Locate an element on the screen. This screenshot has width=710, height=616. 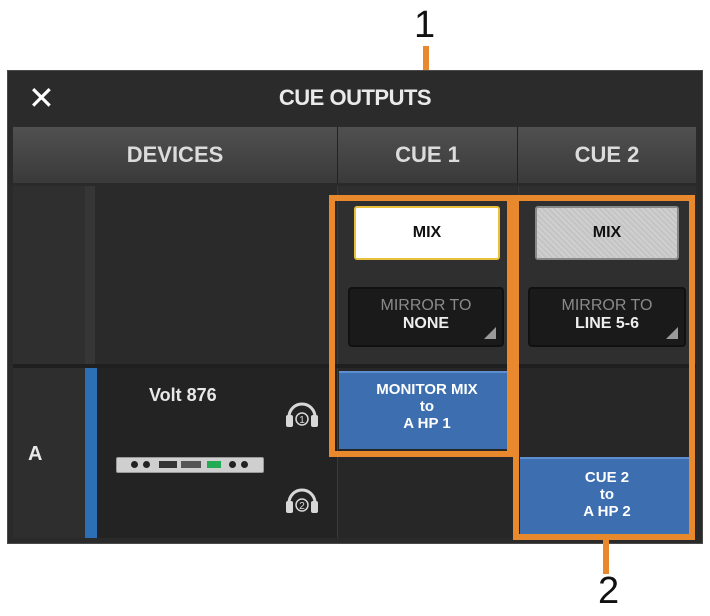
callout-number-1: 1 is located at coordinates (425, 25).